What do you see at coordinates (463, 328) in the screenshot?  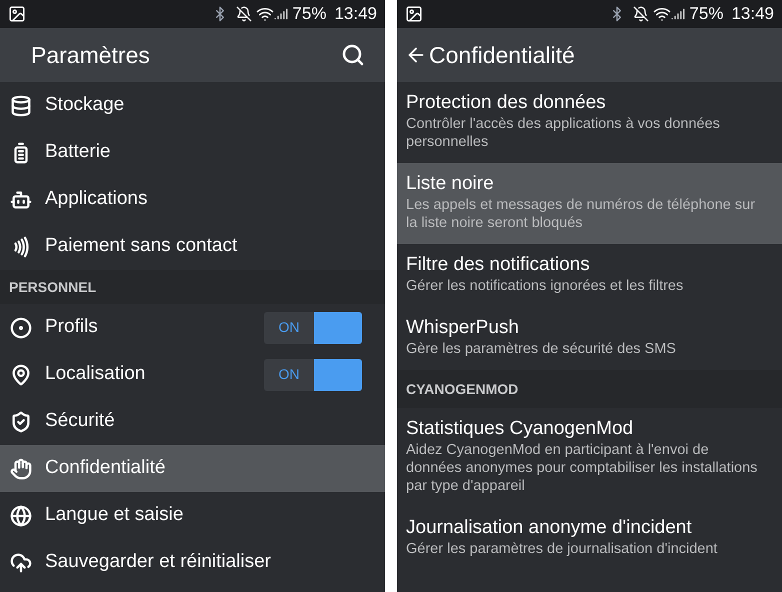 I see `item-title: WhisperPush` at bounding box center [463, 328].